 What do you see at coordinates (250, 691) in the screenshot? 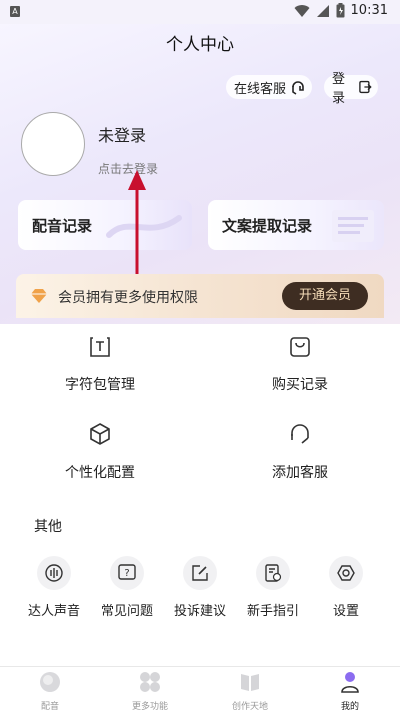
I see `tab-creation: 创作天地` at bounding box center [250, 691].